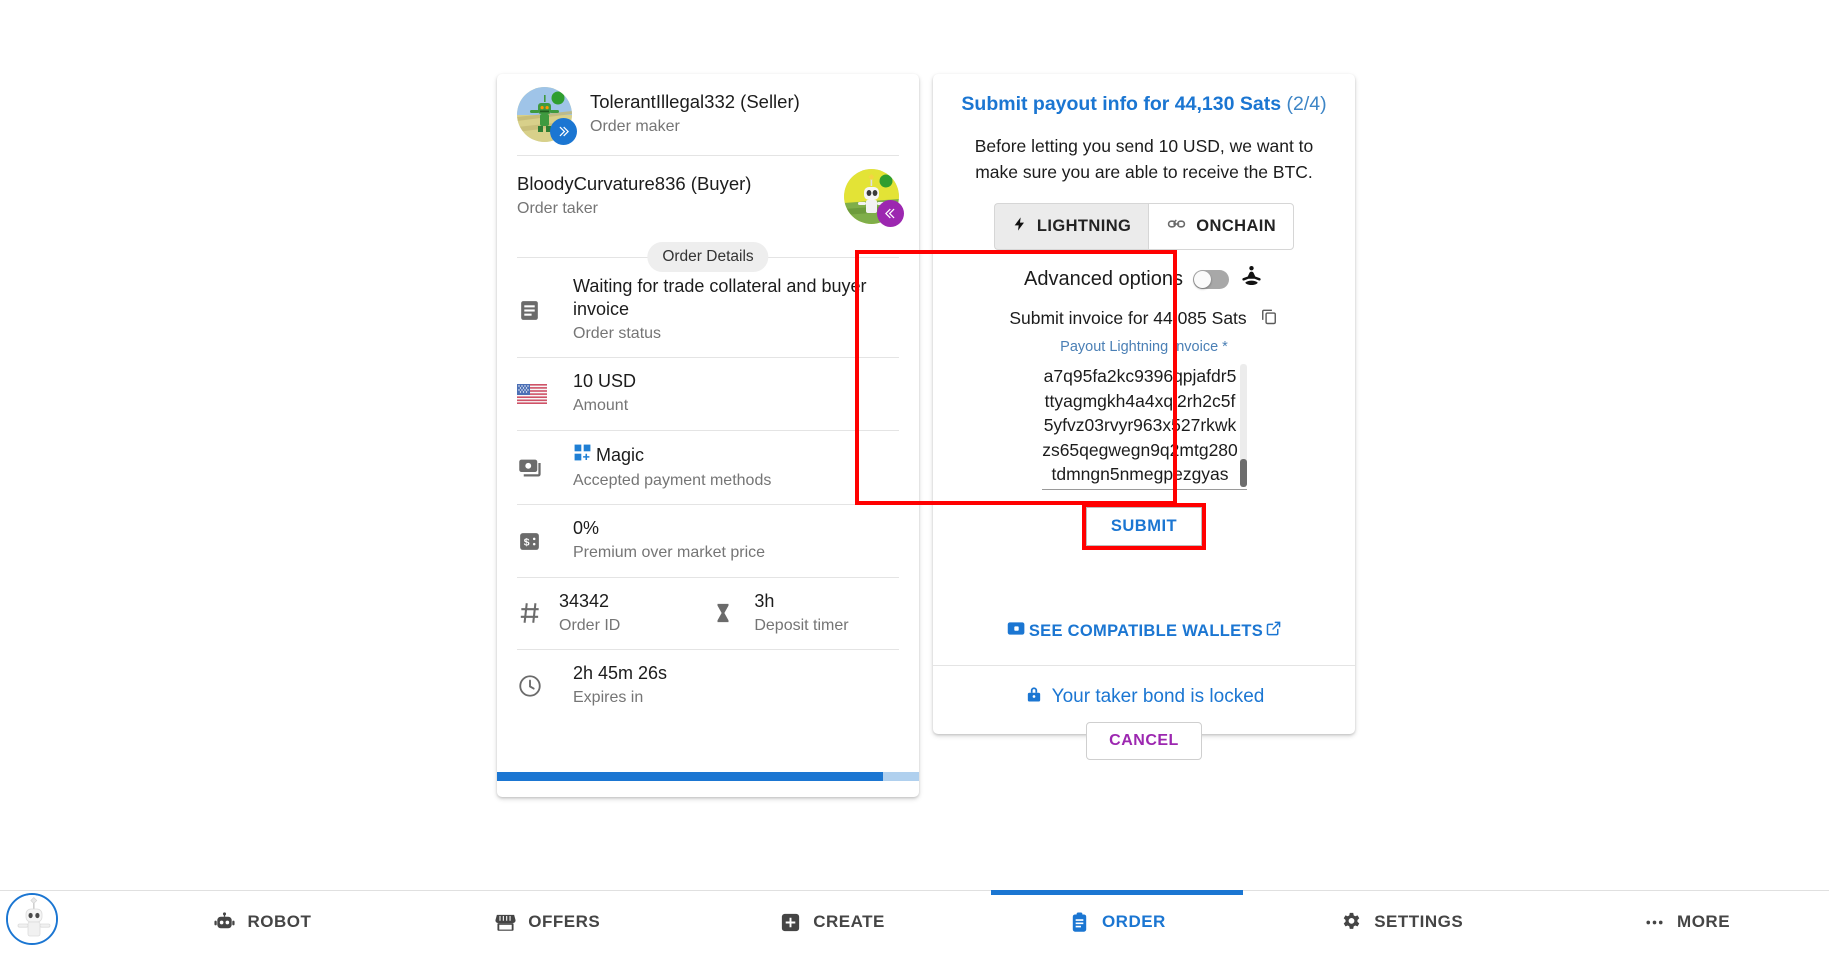 Image resolution: width=1829 pixels, height=953 pixels. What do you see at coordinates (1236, 226) in the screenshot?
I see `onchain-toggle-label: ONCHAIN` at bounding box center [1236, 226].